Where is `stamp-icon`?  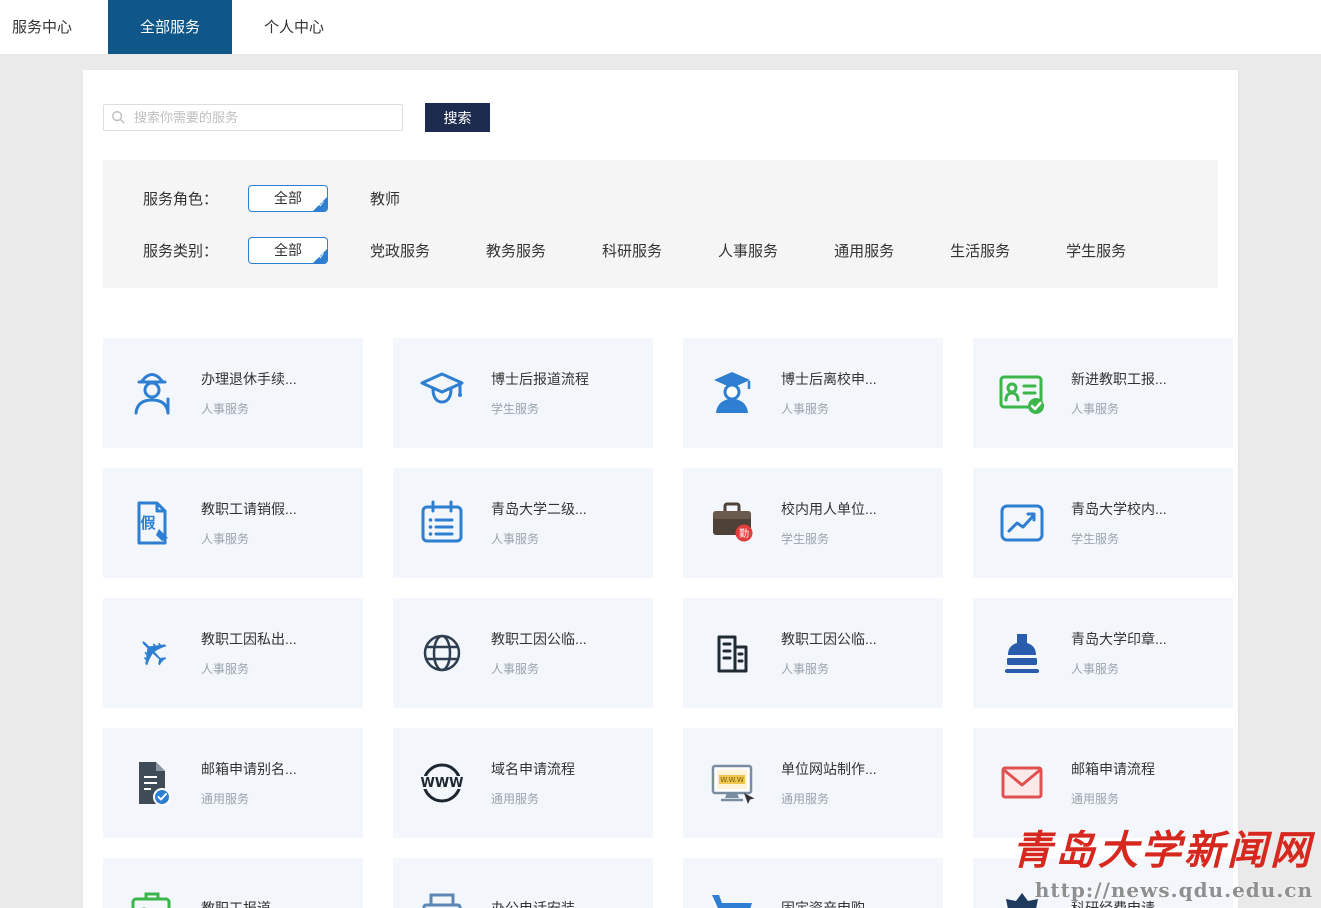 stamp-icon is located at coordinates (1022, 653).